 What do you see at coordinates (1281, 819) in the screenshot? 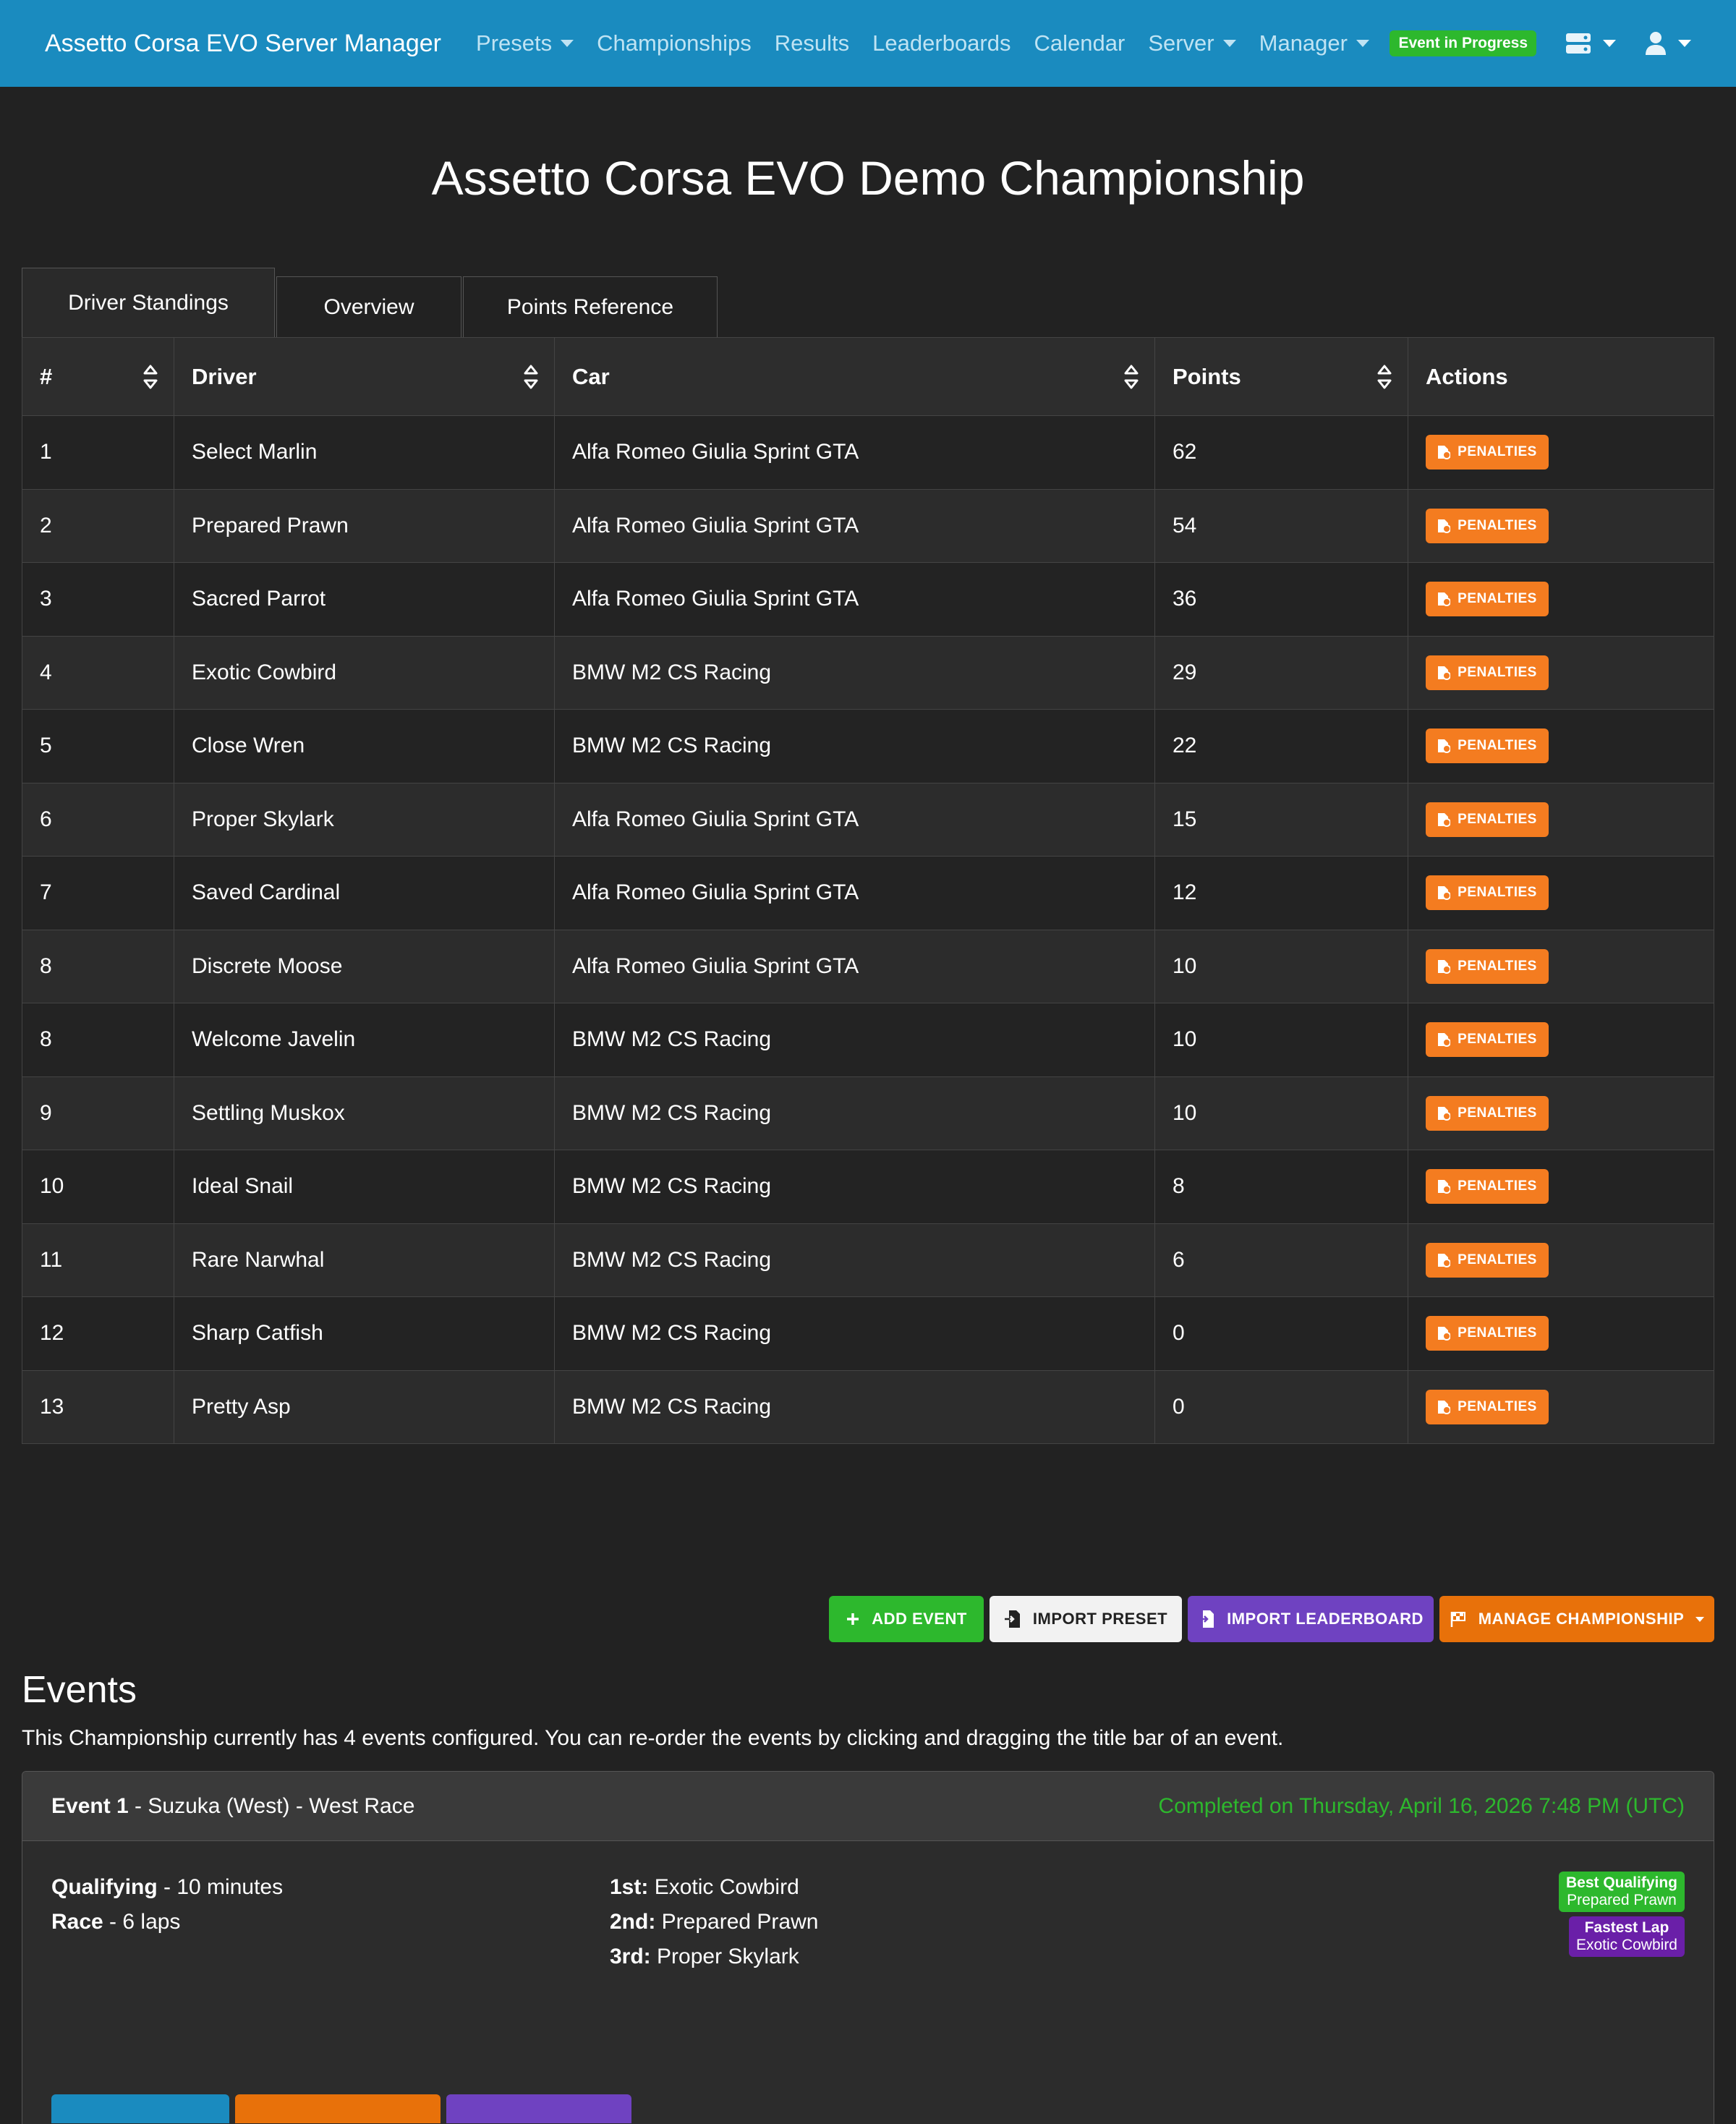
I see `points-cell: 15` at bounding box center [1281, 819].